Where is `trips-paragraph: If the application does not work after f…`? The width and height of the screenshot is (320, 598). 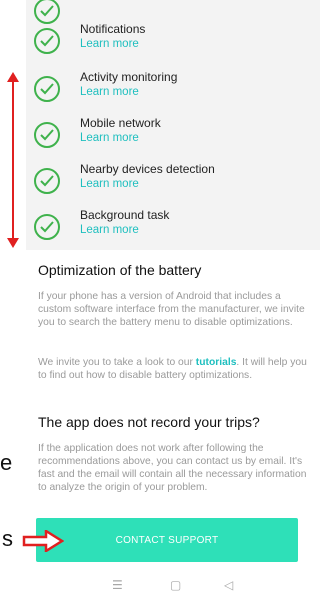
trips-paragraph: If the application does not work after f… is located at coordinates (172, 468).